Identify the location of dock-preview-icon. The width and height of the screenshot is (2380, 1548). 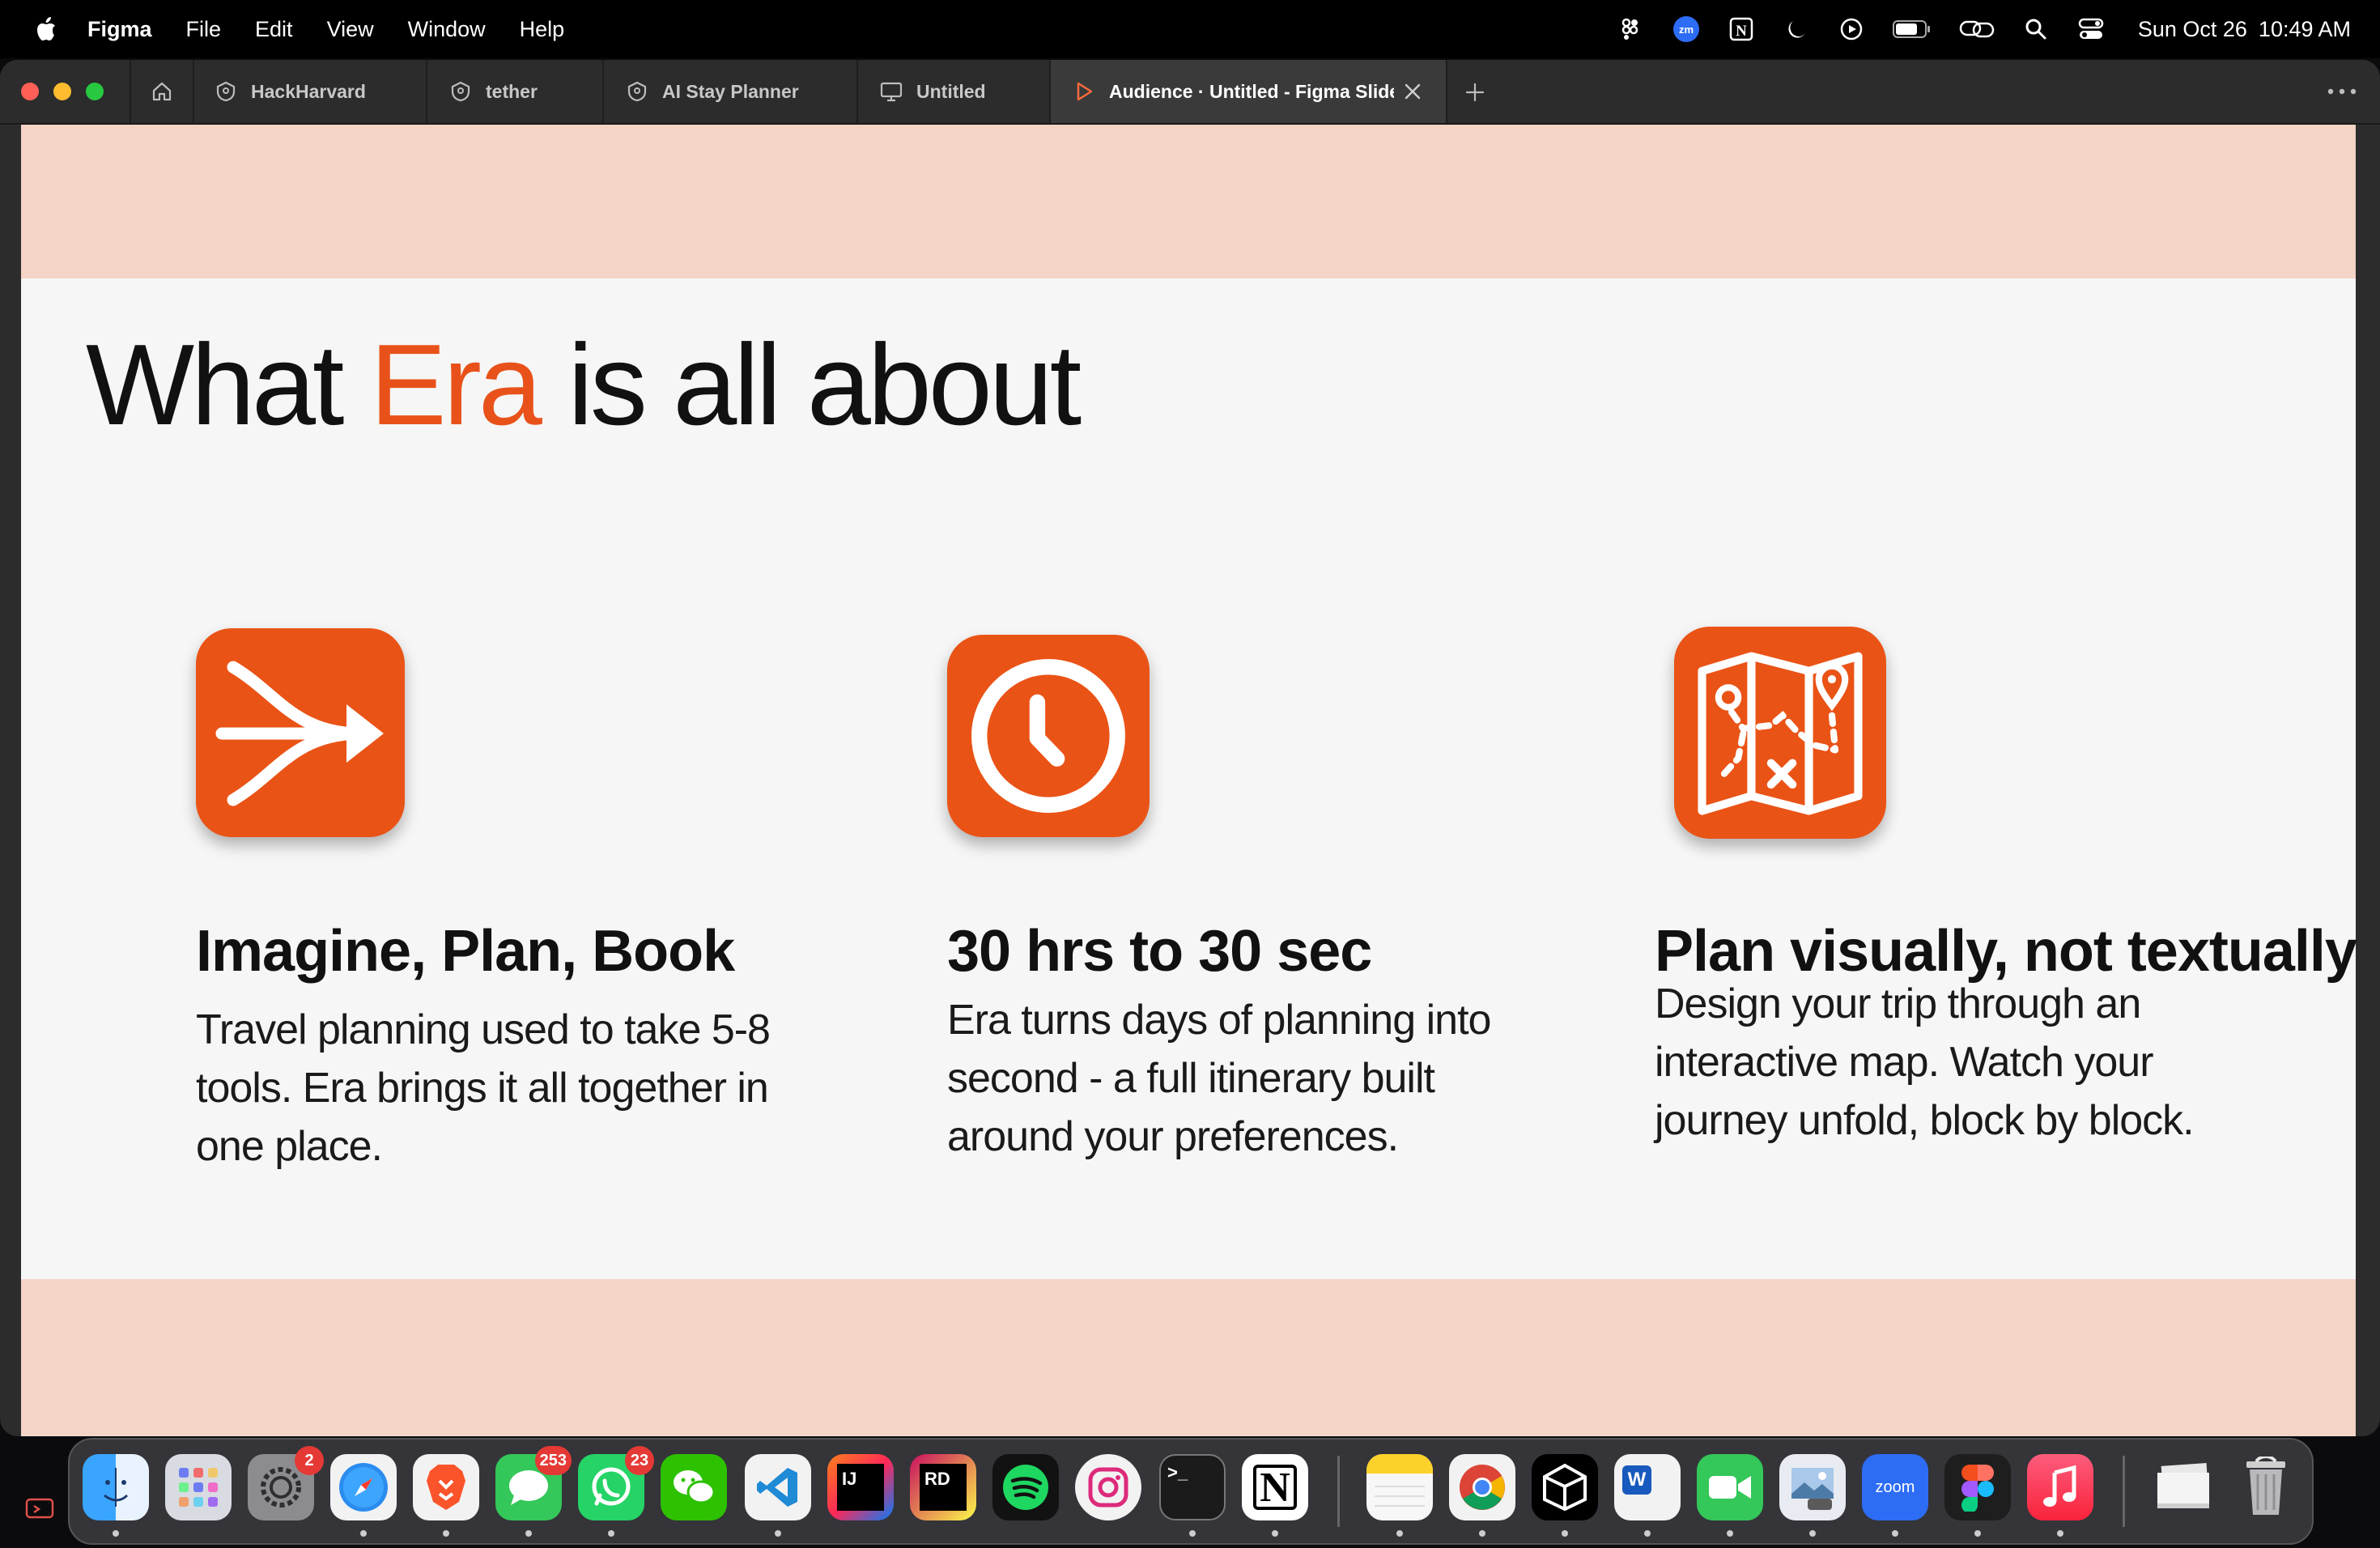
(1812, 1487).